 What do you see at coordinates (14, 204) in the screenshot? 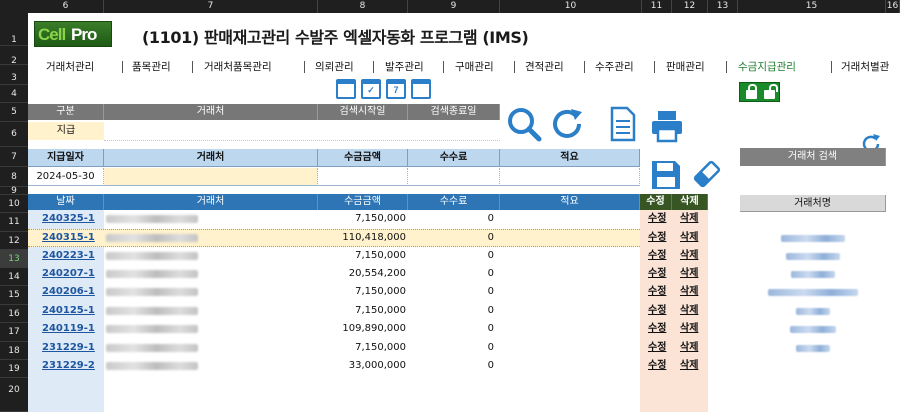
I see `row-number: 10` at bounding box center [14, 204].